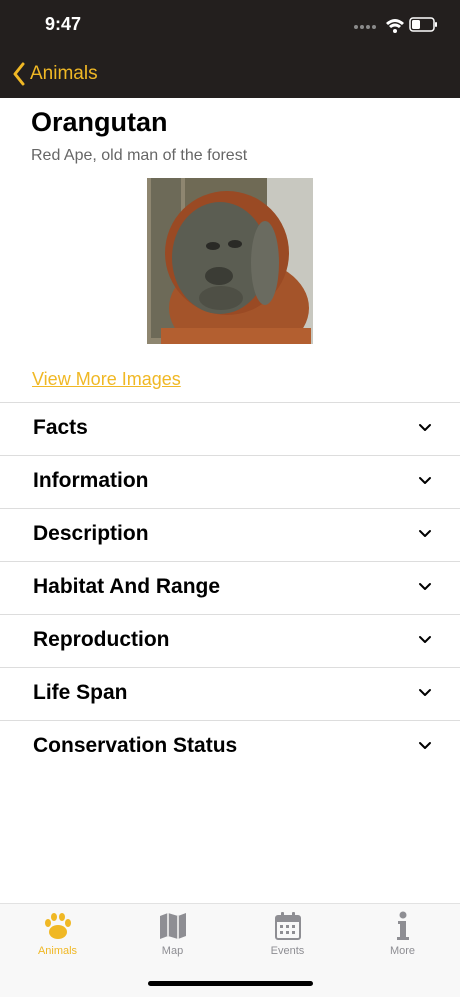 This screenshot has width=460, height=997. Describe the element at coordinates (101, 639) in the screenshot. I see `section-label: Reproduction` at that location.